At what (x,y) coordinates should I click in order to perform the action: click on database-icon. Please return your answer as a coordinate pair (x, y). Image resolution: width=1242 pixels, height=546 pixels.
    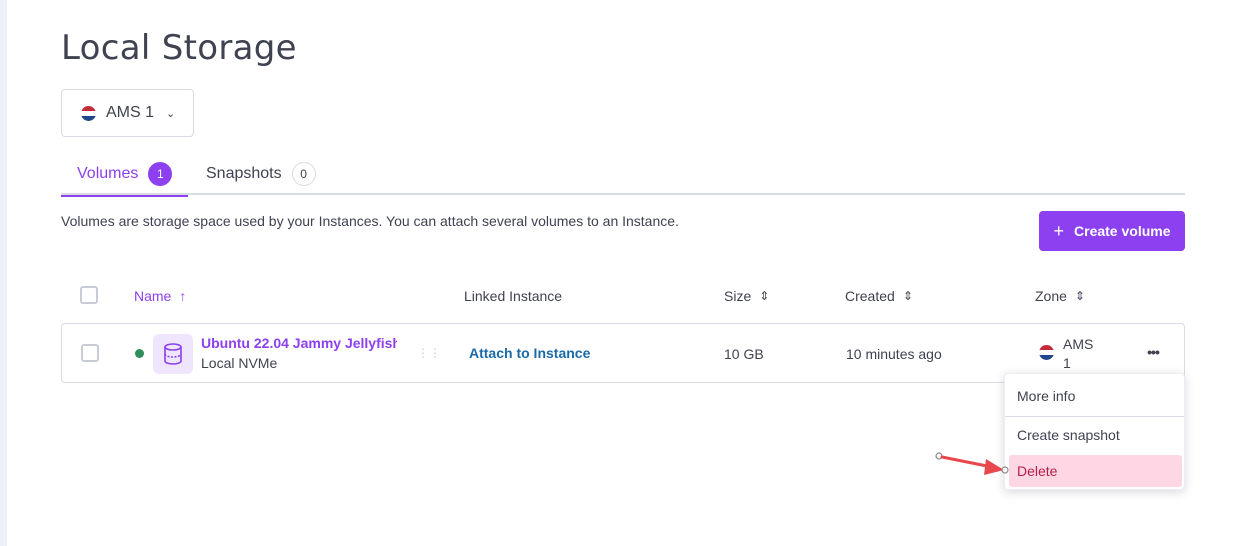
    Looking at the image, I should click on (173, 354).